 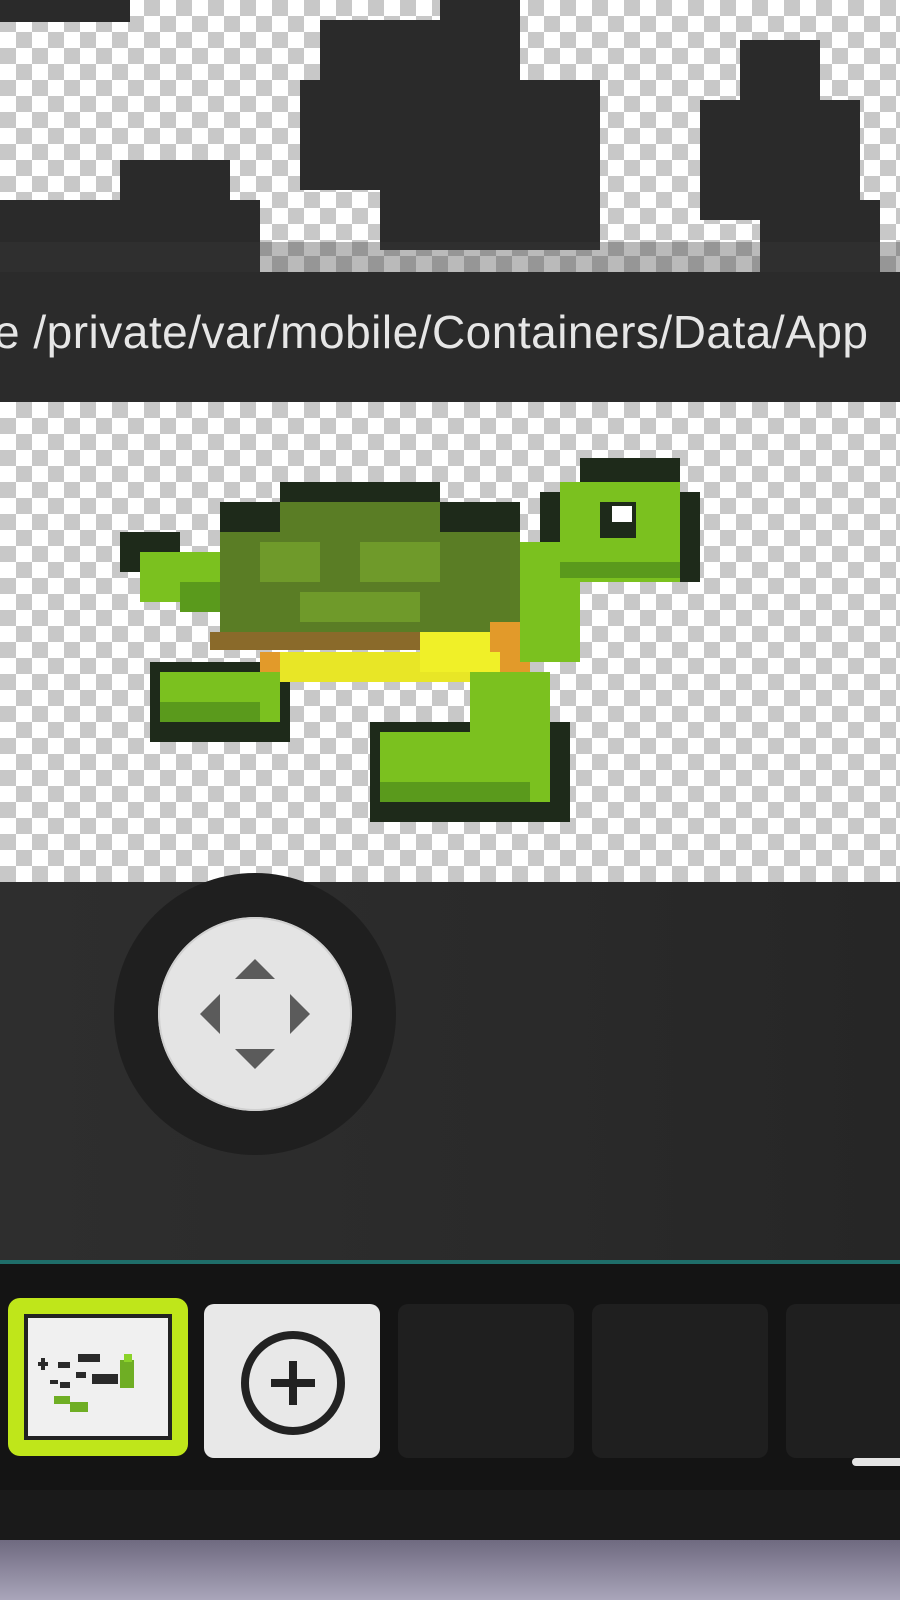 What do you see at coordinates (450, 1570) in the screenshot?
I see `device-bezel` at bounding box center [450, 1570].